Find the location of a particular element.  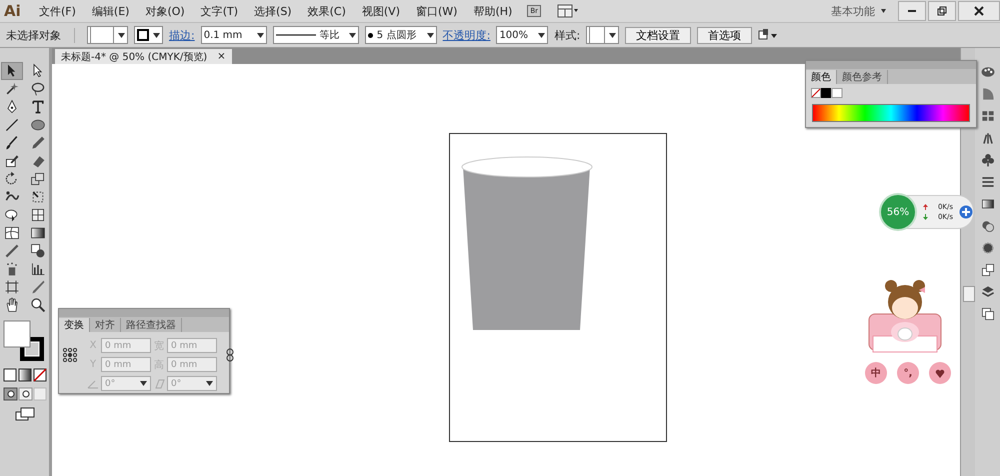

menu-item: 文字(T) is located at coordinates (220, 11).